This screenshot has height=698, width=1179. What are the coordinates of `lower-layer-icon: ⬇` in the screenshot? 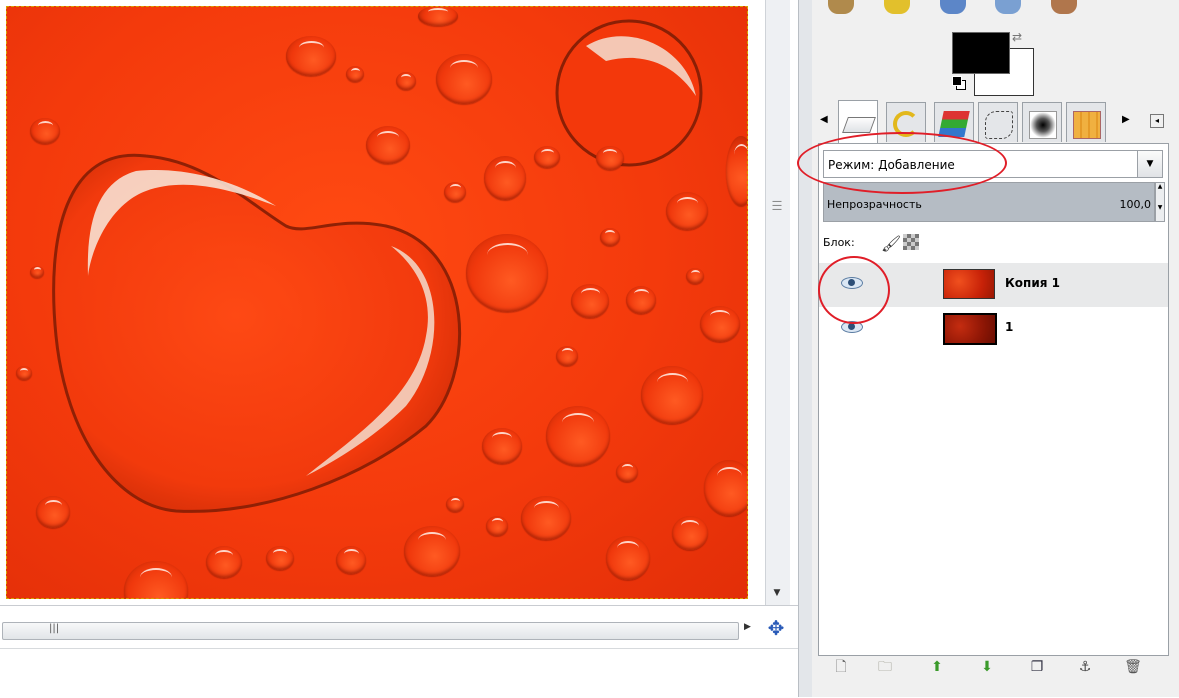 It's located at (987, 667).